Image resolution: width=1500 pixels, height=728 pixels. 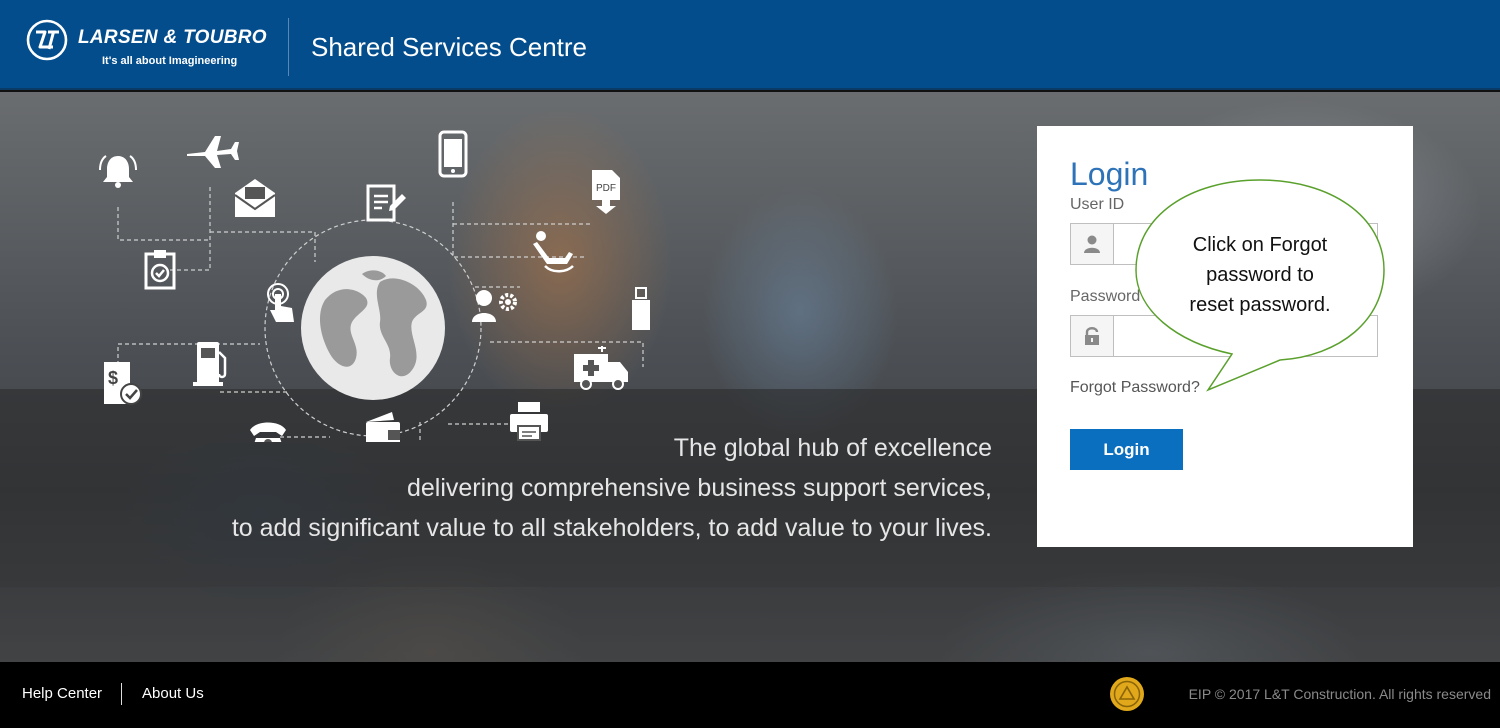 What do you see at coordinates (47, 40) in the screenshot?
I see `lt-logo-mark-icon` at bounding box center [47, 40].